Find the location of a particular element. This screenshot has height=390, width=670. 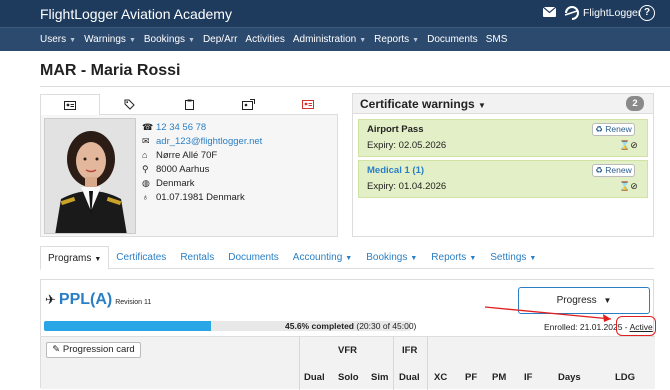

nav-item-warnings: Warnings ▼ is located at coordinates (114, 40).